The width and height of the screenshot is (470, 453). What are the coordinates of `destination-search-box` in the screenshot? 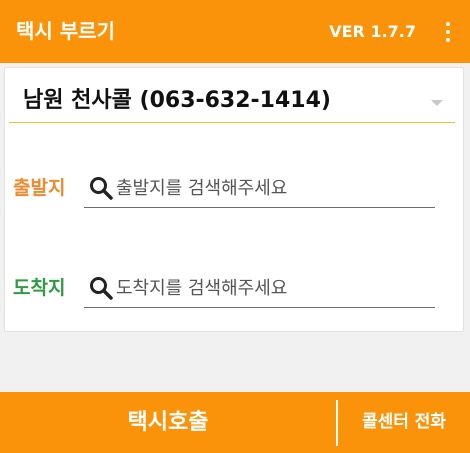 It's located at (259, 288).